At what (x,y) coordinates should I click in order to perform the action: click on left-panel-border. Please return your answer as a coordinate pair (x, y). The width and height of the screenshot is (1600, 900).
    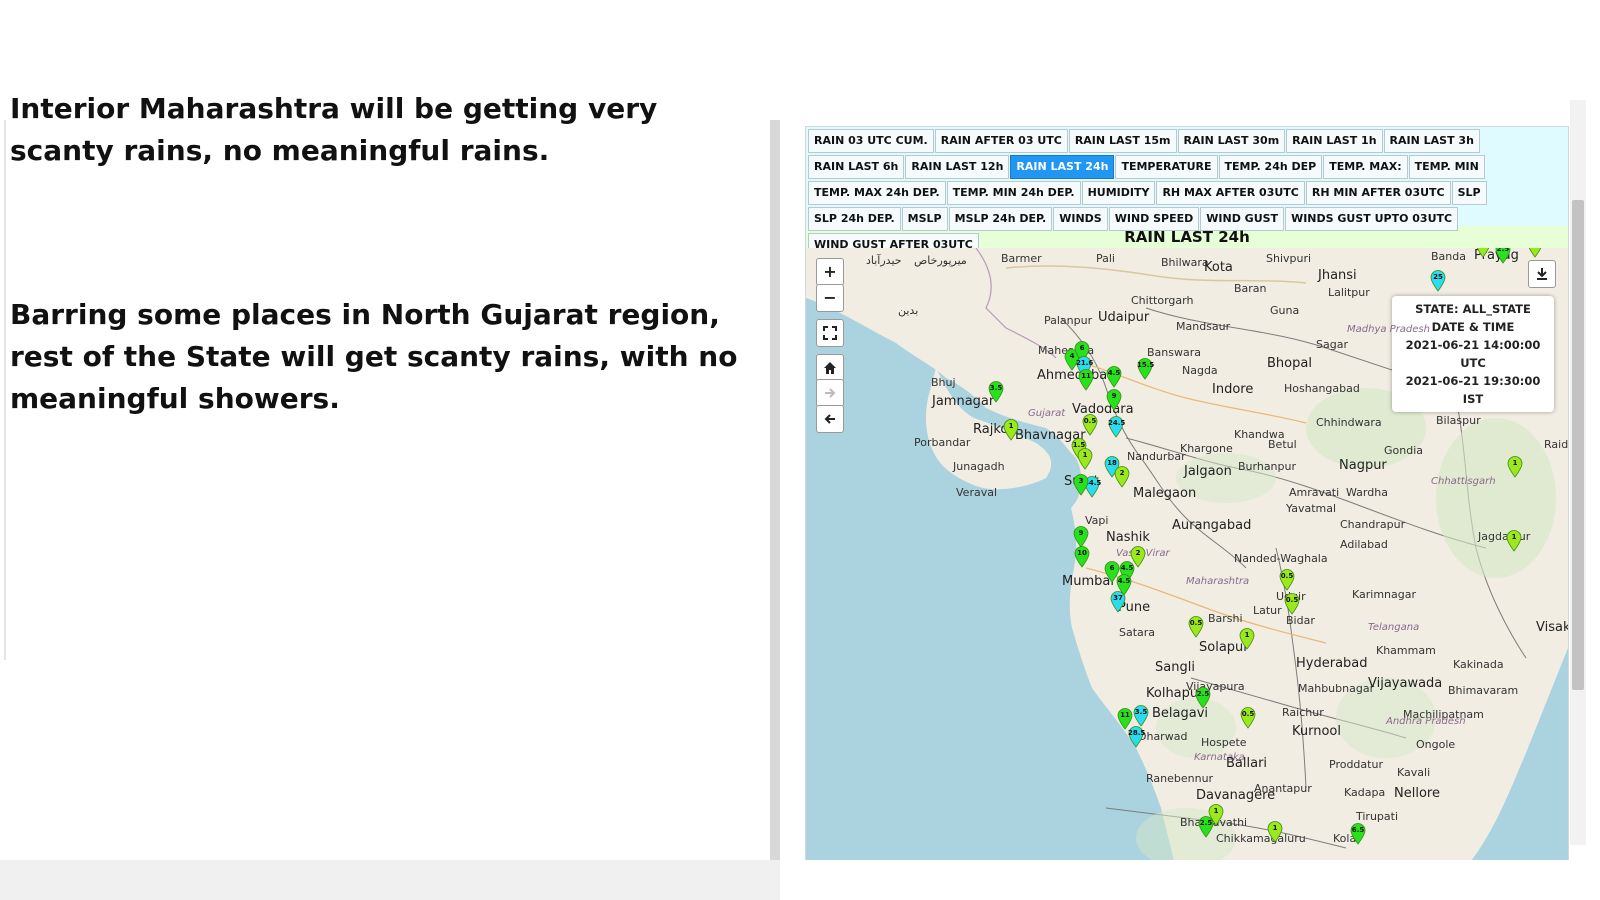
    Looking at the image, I should click on (5, 390).